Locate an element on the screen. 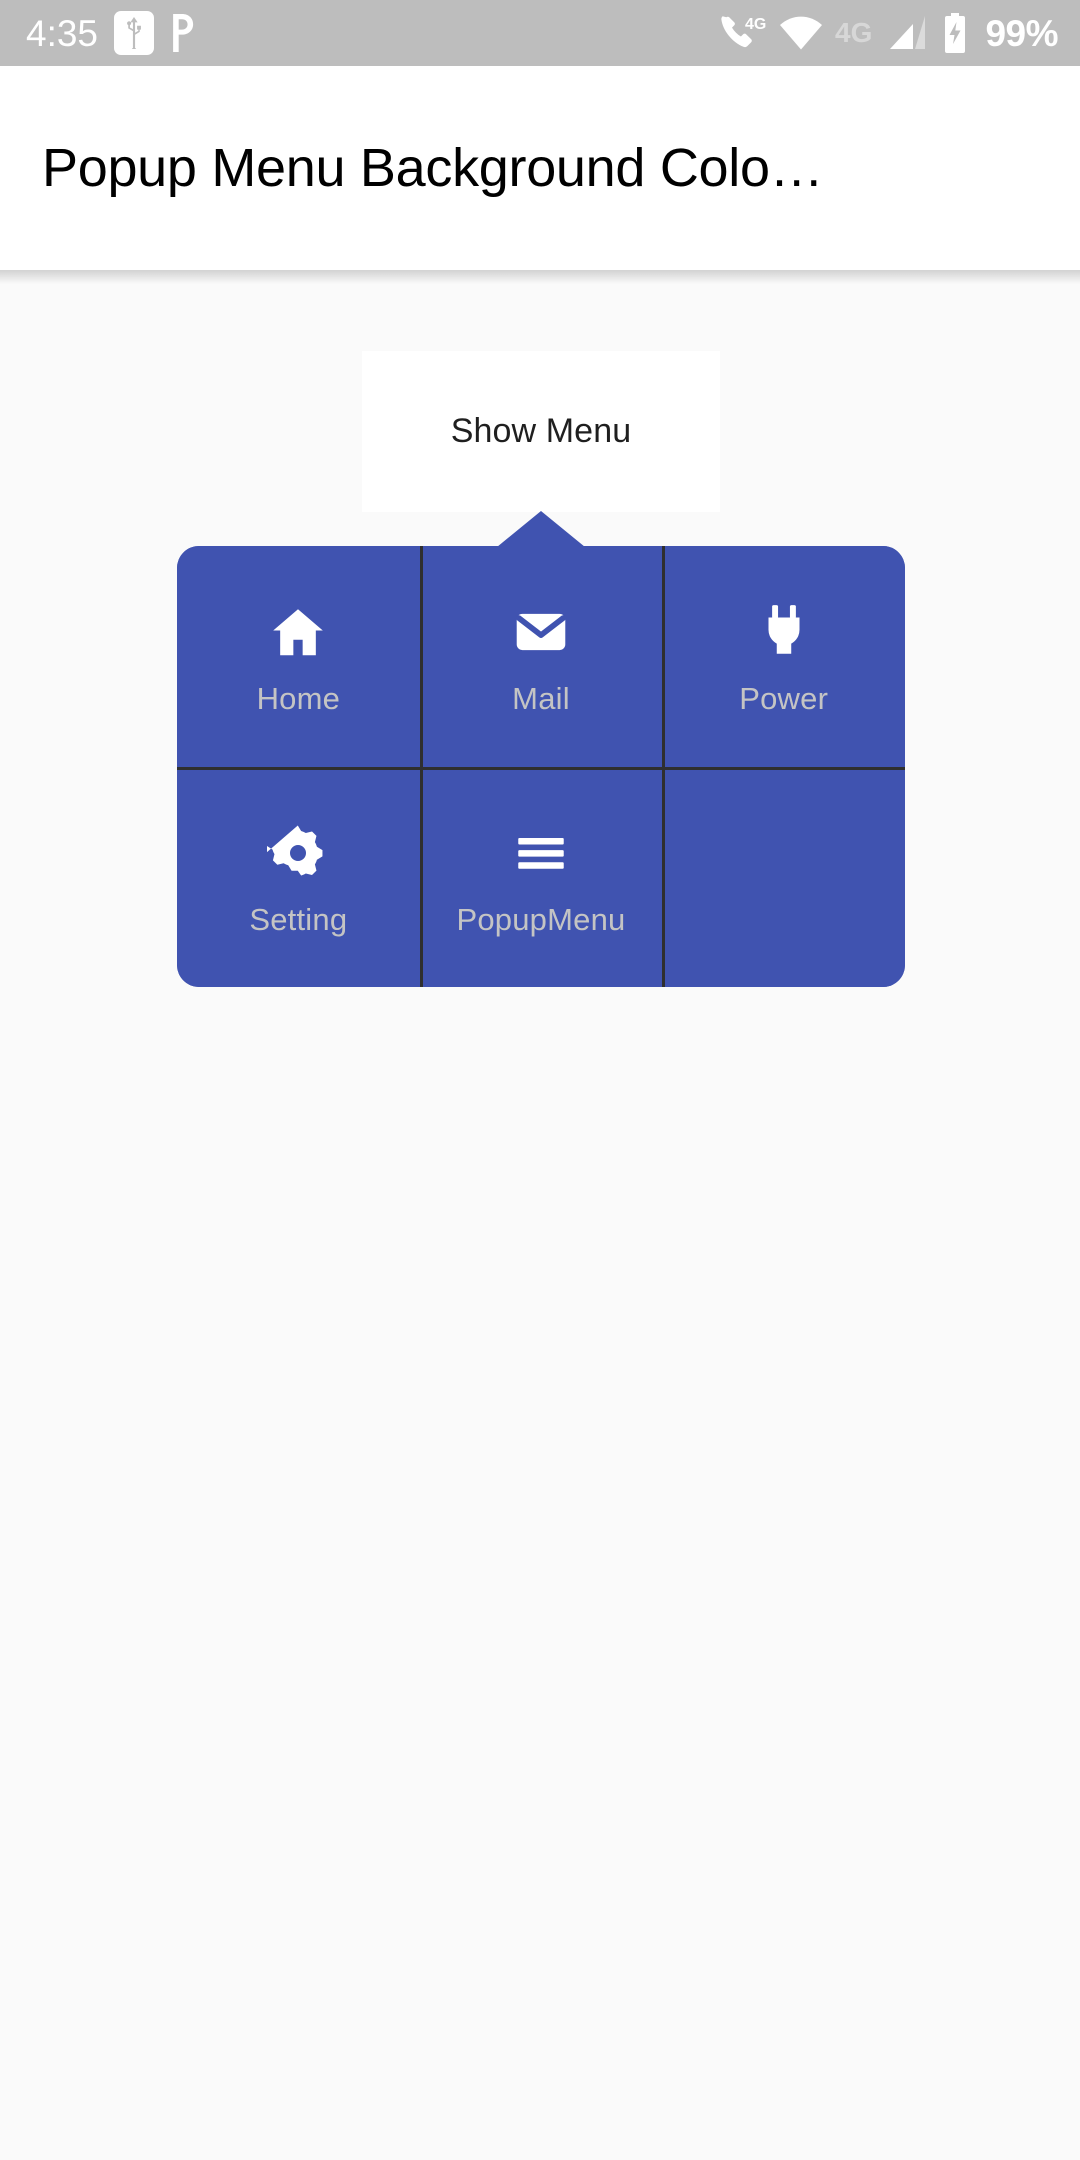 This screenshot has height=2160, width=1080. power-plug-icon is located at coordinates (784, 632).